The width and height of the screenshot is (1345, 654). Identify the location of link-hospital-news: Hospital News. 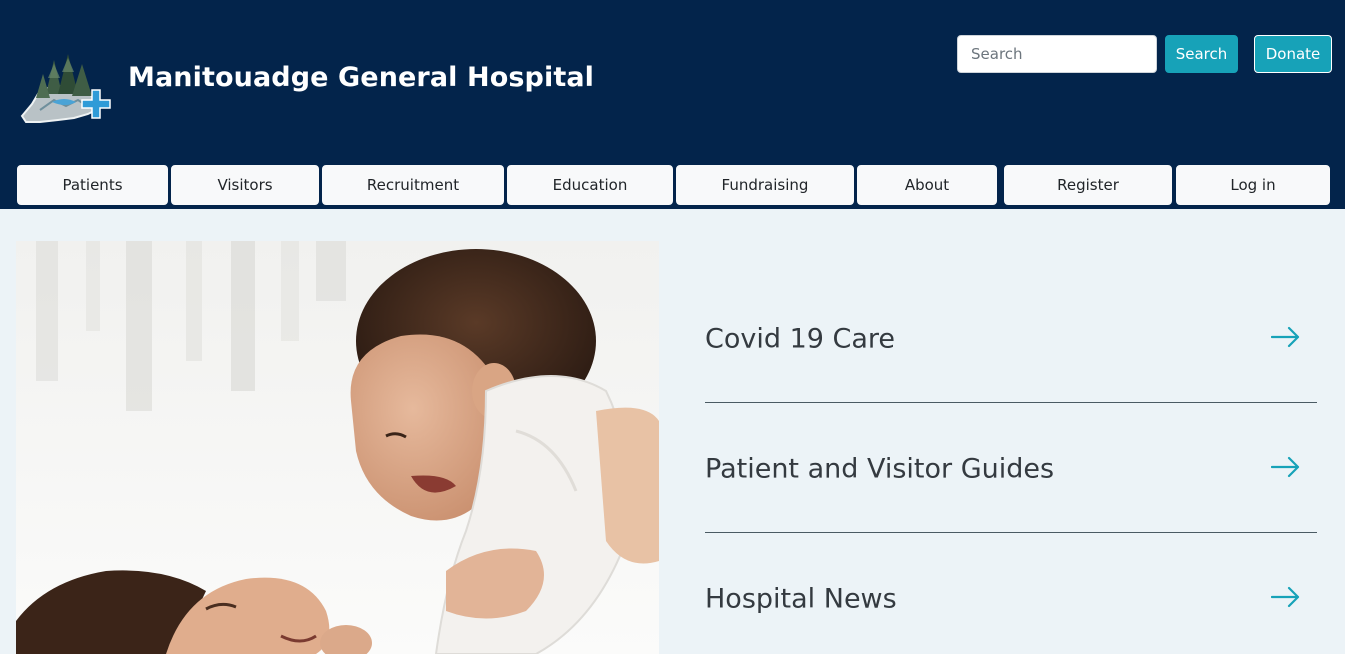
(1011, 586).